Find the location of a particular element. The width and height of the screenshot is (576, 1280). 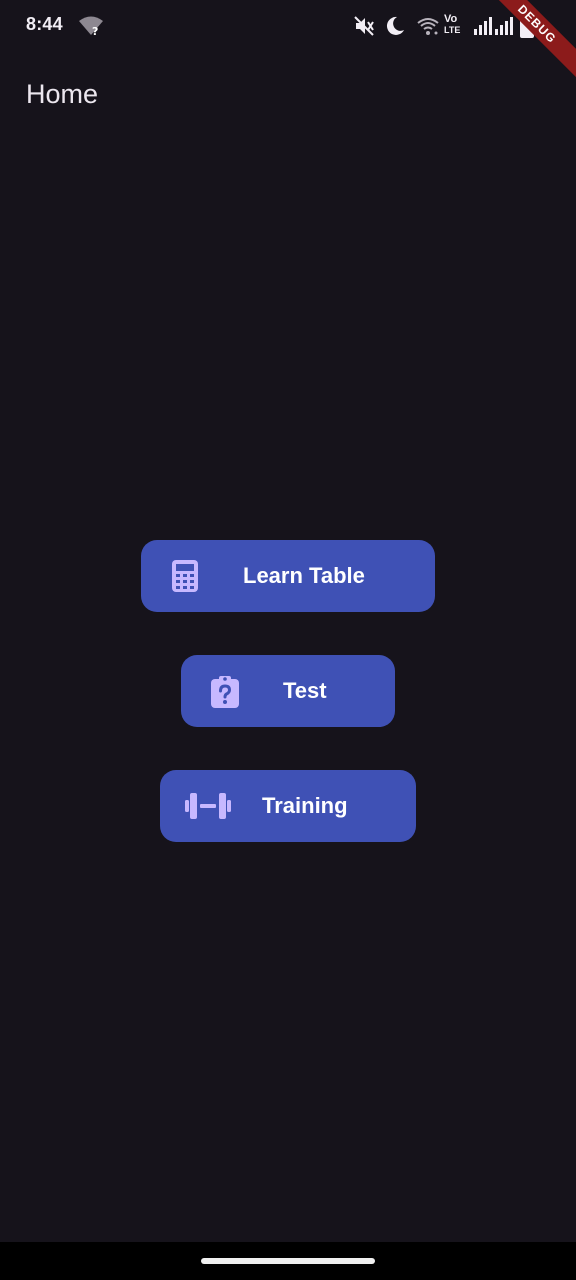

wifi-unknown-icon: ? is located at coordinates (91, 26).